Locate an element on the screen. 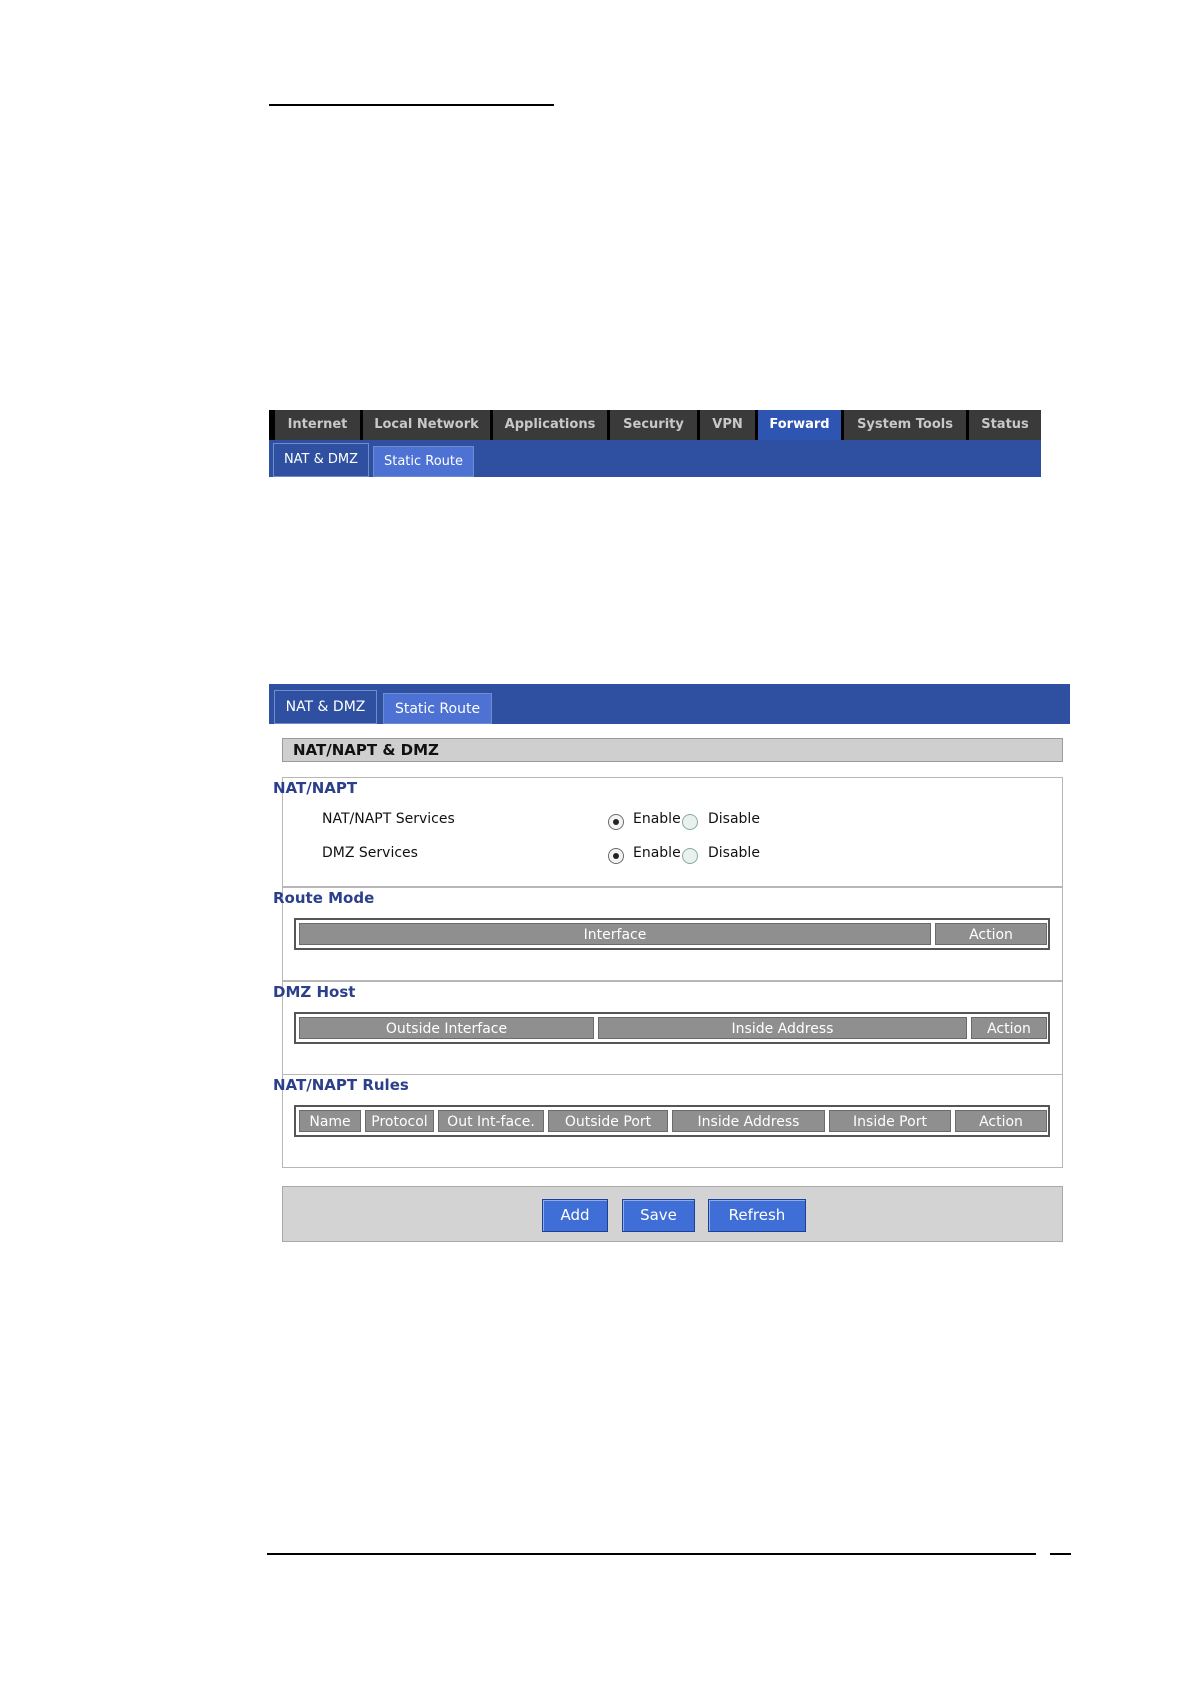 This screenshot has height=1685, width=1191. footer-rule is located at coordinates (651, 1554).